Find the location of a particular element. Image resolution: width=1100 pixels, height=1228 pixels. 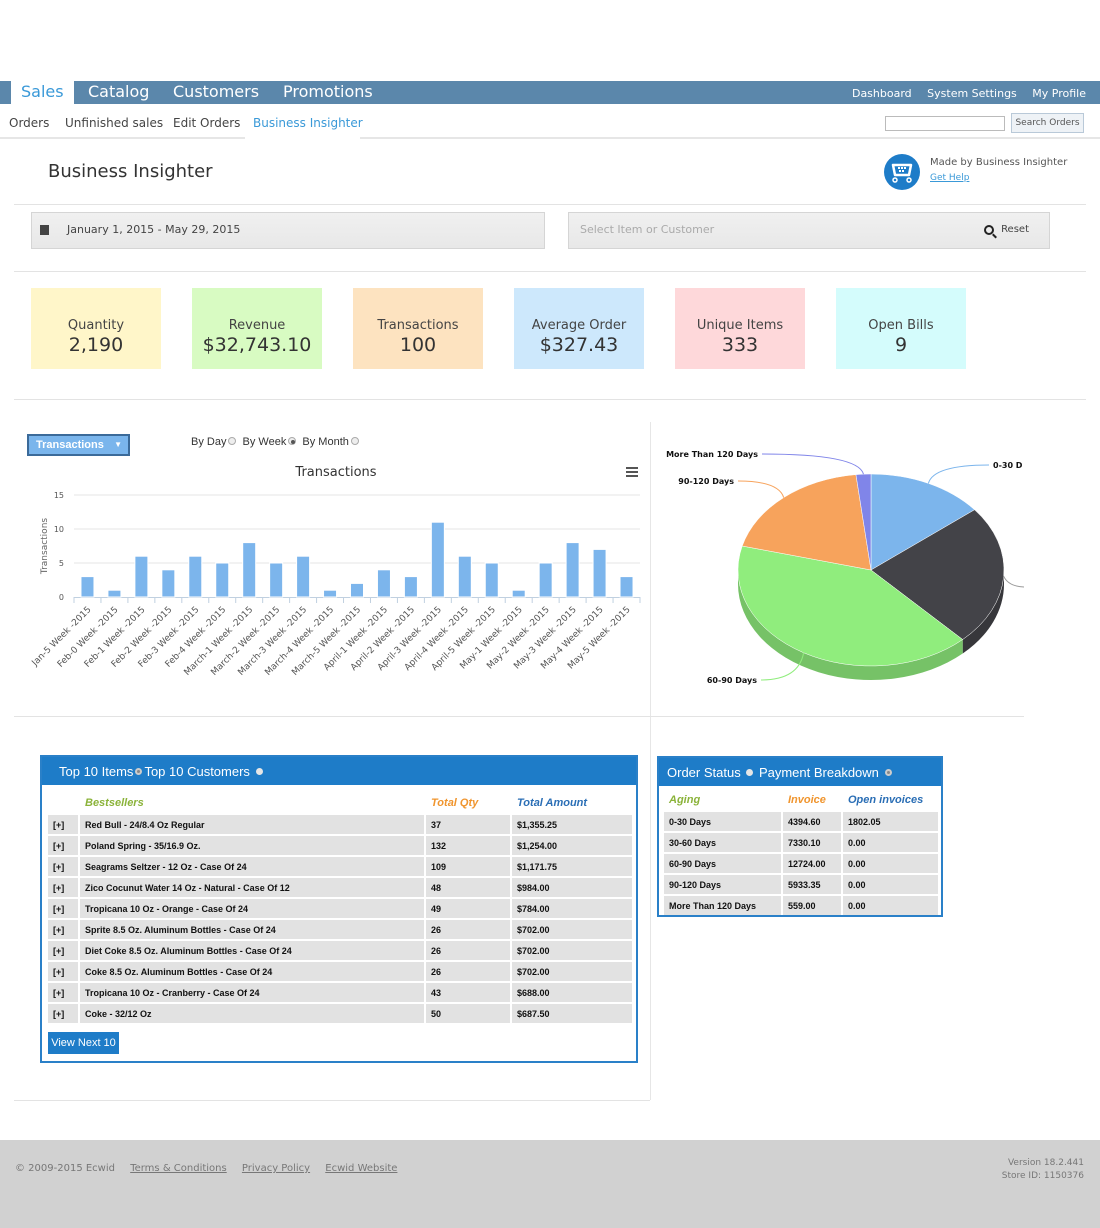

bar-april-4-week--2015 is located at coordinates (464, 576).